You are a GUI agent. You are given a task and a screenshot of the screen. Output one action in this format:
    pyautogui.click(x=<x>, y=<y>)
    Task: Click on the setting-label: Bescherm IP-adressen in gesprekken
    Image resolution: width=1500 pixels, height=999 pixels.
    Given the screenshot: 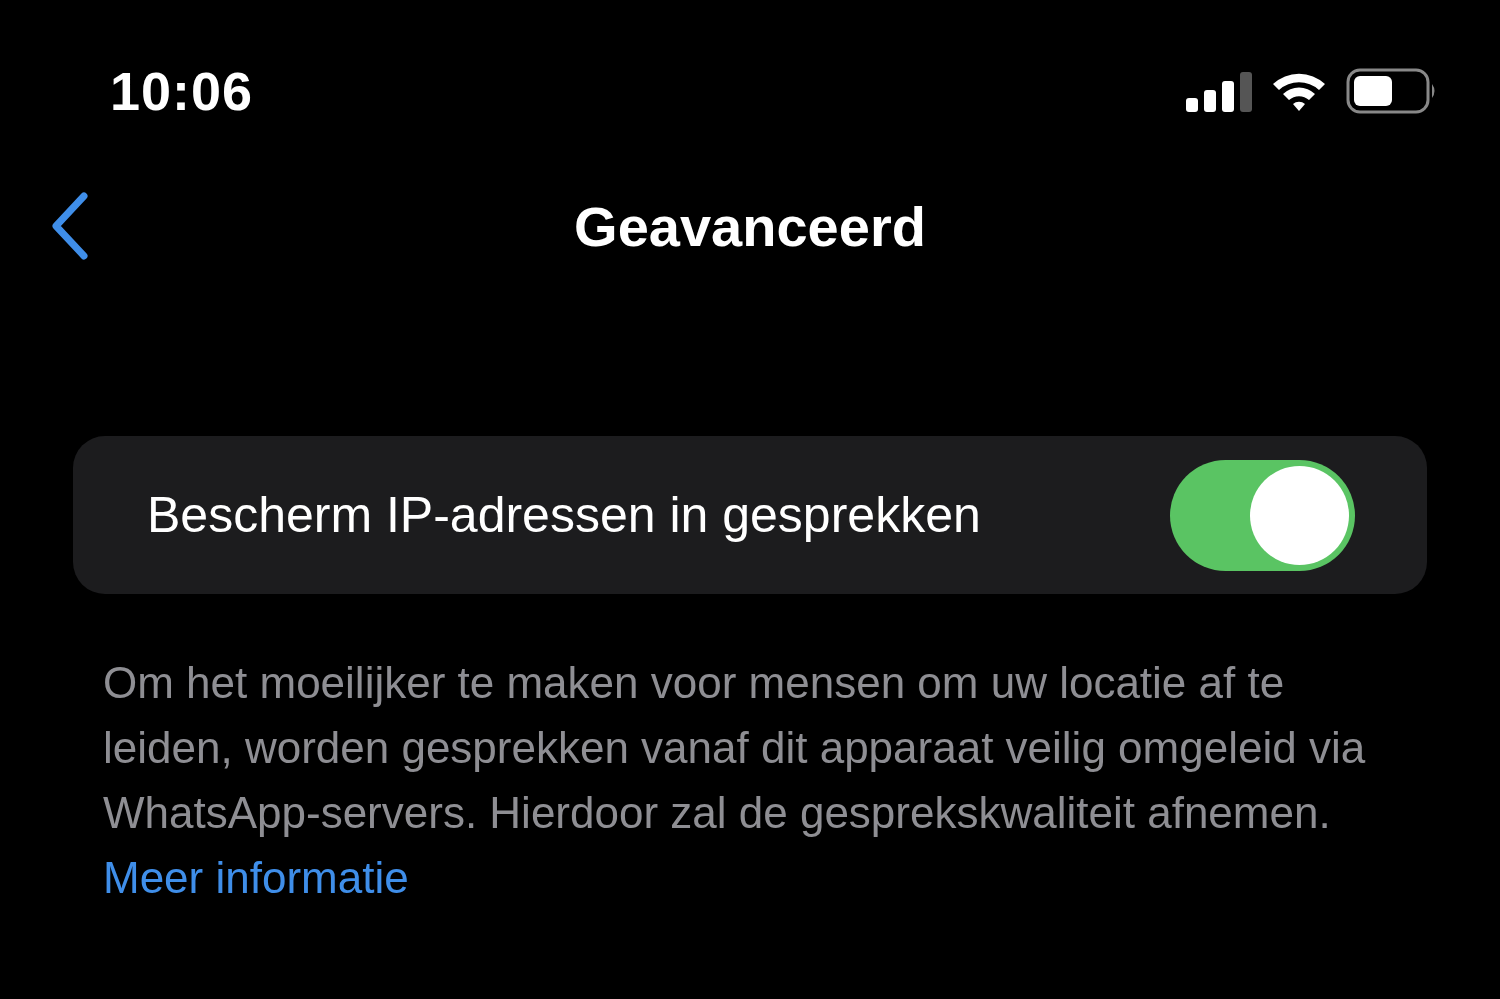 What is the action you would take?
    pyautogui.click(x=564, y=515)
    